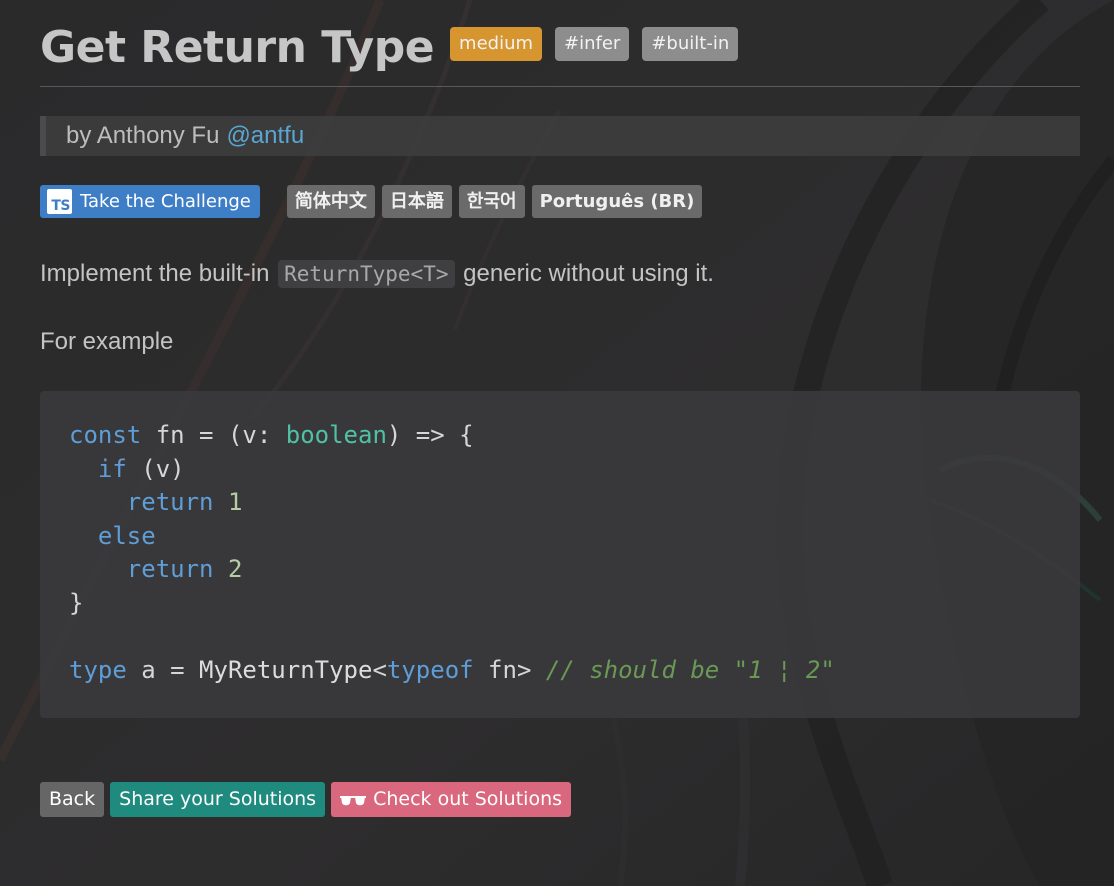  I want to click on code-line-5: return 2, so click(574, 570).